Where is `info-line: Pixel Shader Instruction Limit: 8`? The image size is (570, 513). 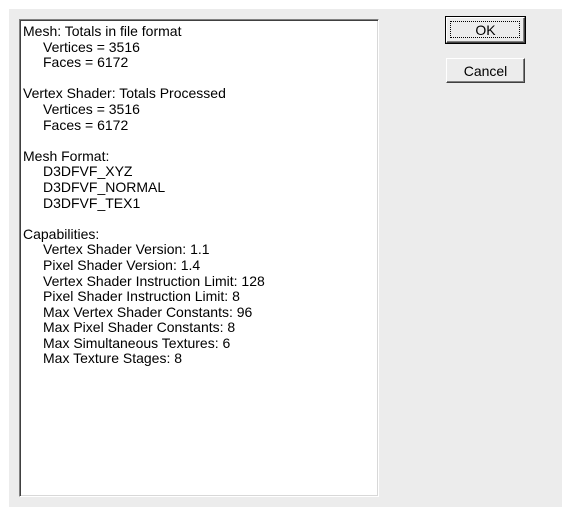
info-line: Pixel Shader Instruction Limit: 8 is located at coordinates (141, 296).